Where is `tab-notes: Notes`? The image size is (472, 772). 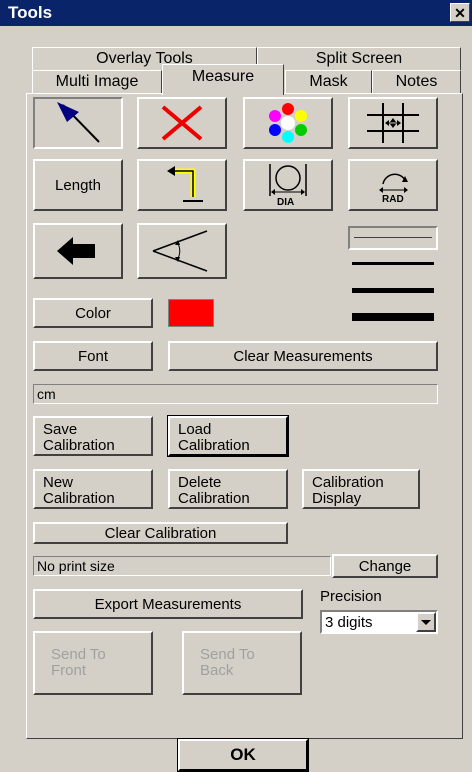
tab-notes: Notes is located at coordinates (416, 82).